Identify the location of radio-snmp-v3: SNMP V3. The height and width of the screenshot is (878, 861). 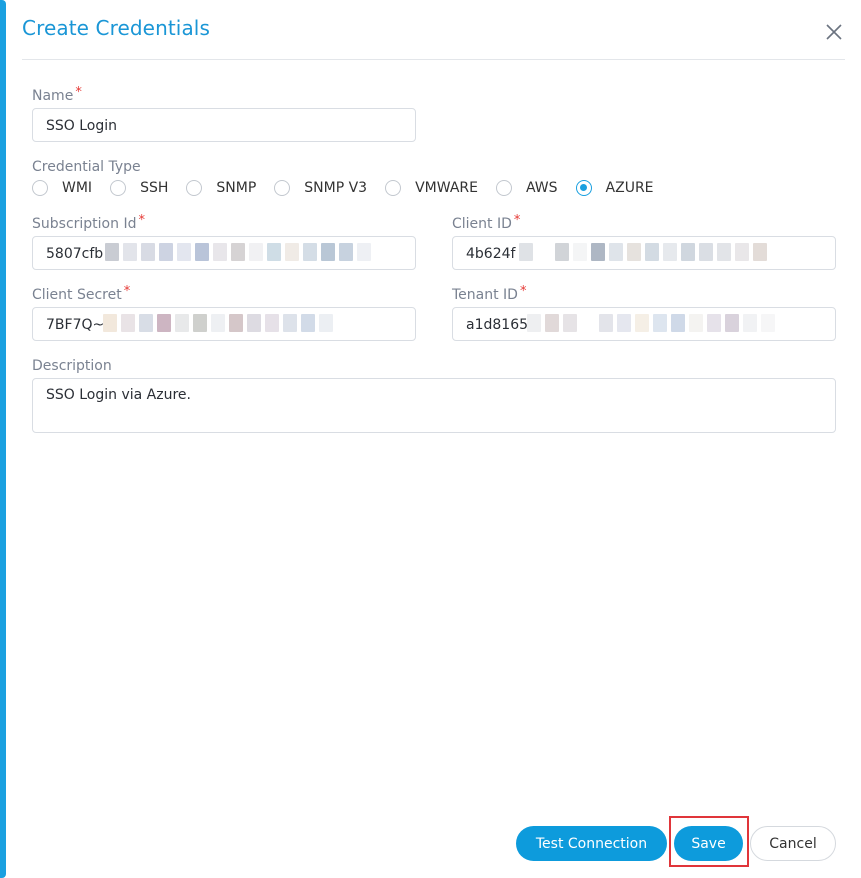
(320, 188).